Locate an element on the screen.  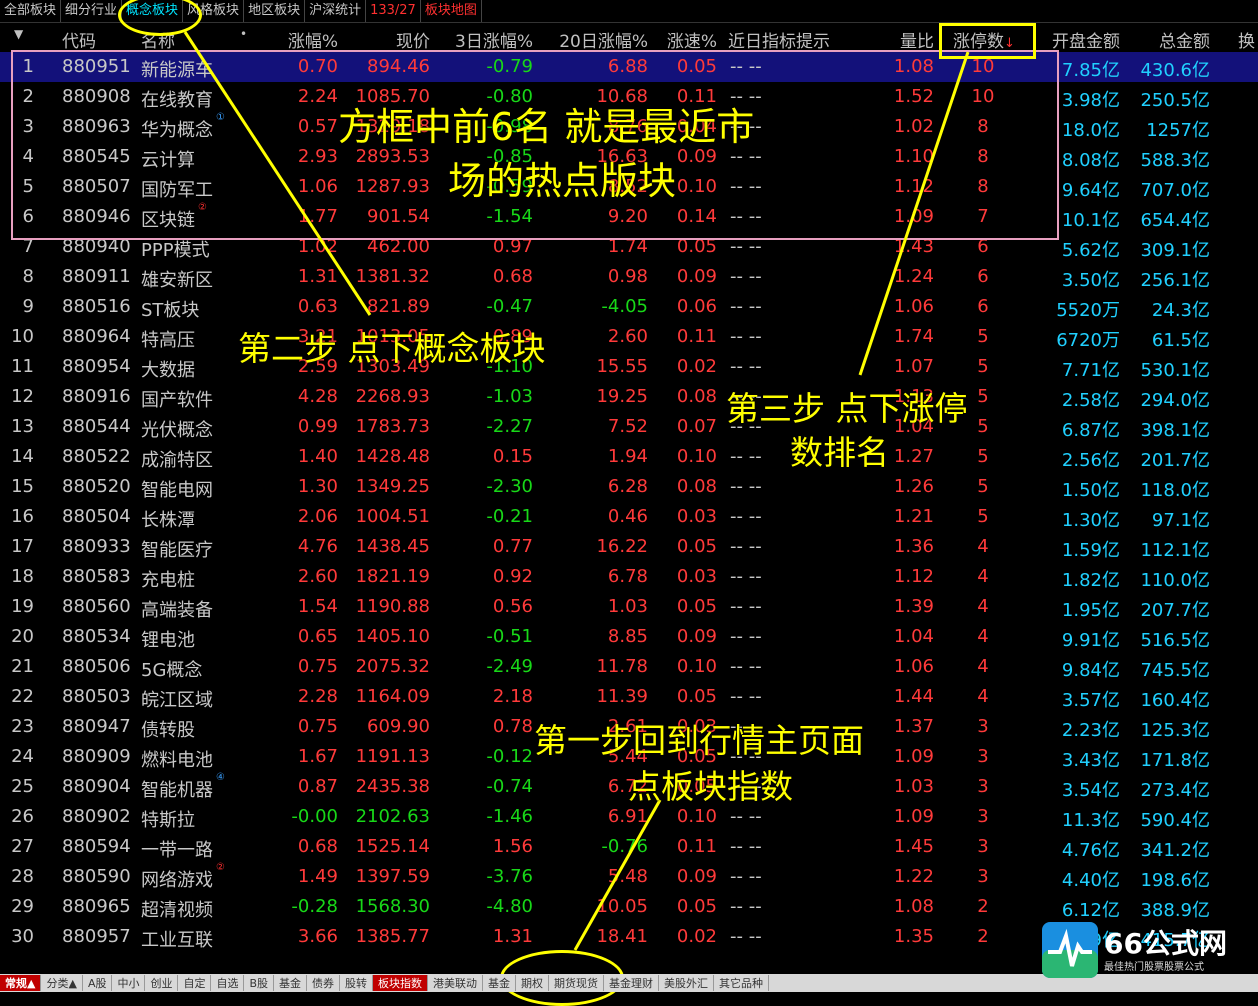
bottom-tab-16: 基金理财 is located at coordinates (632, 983).